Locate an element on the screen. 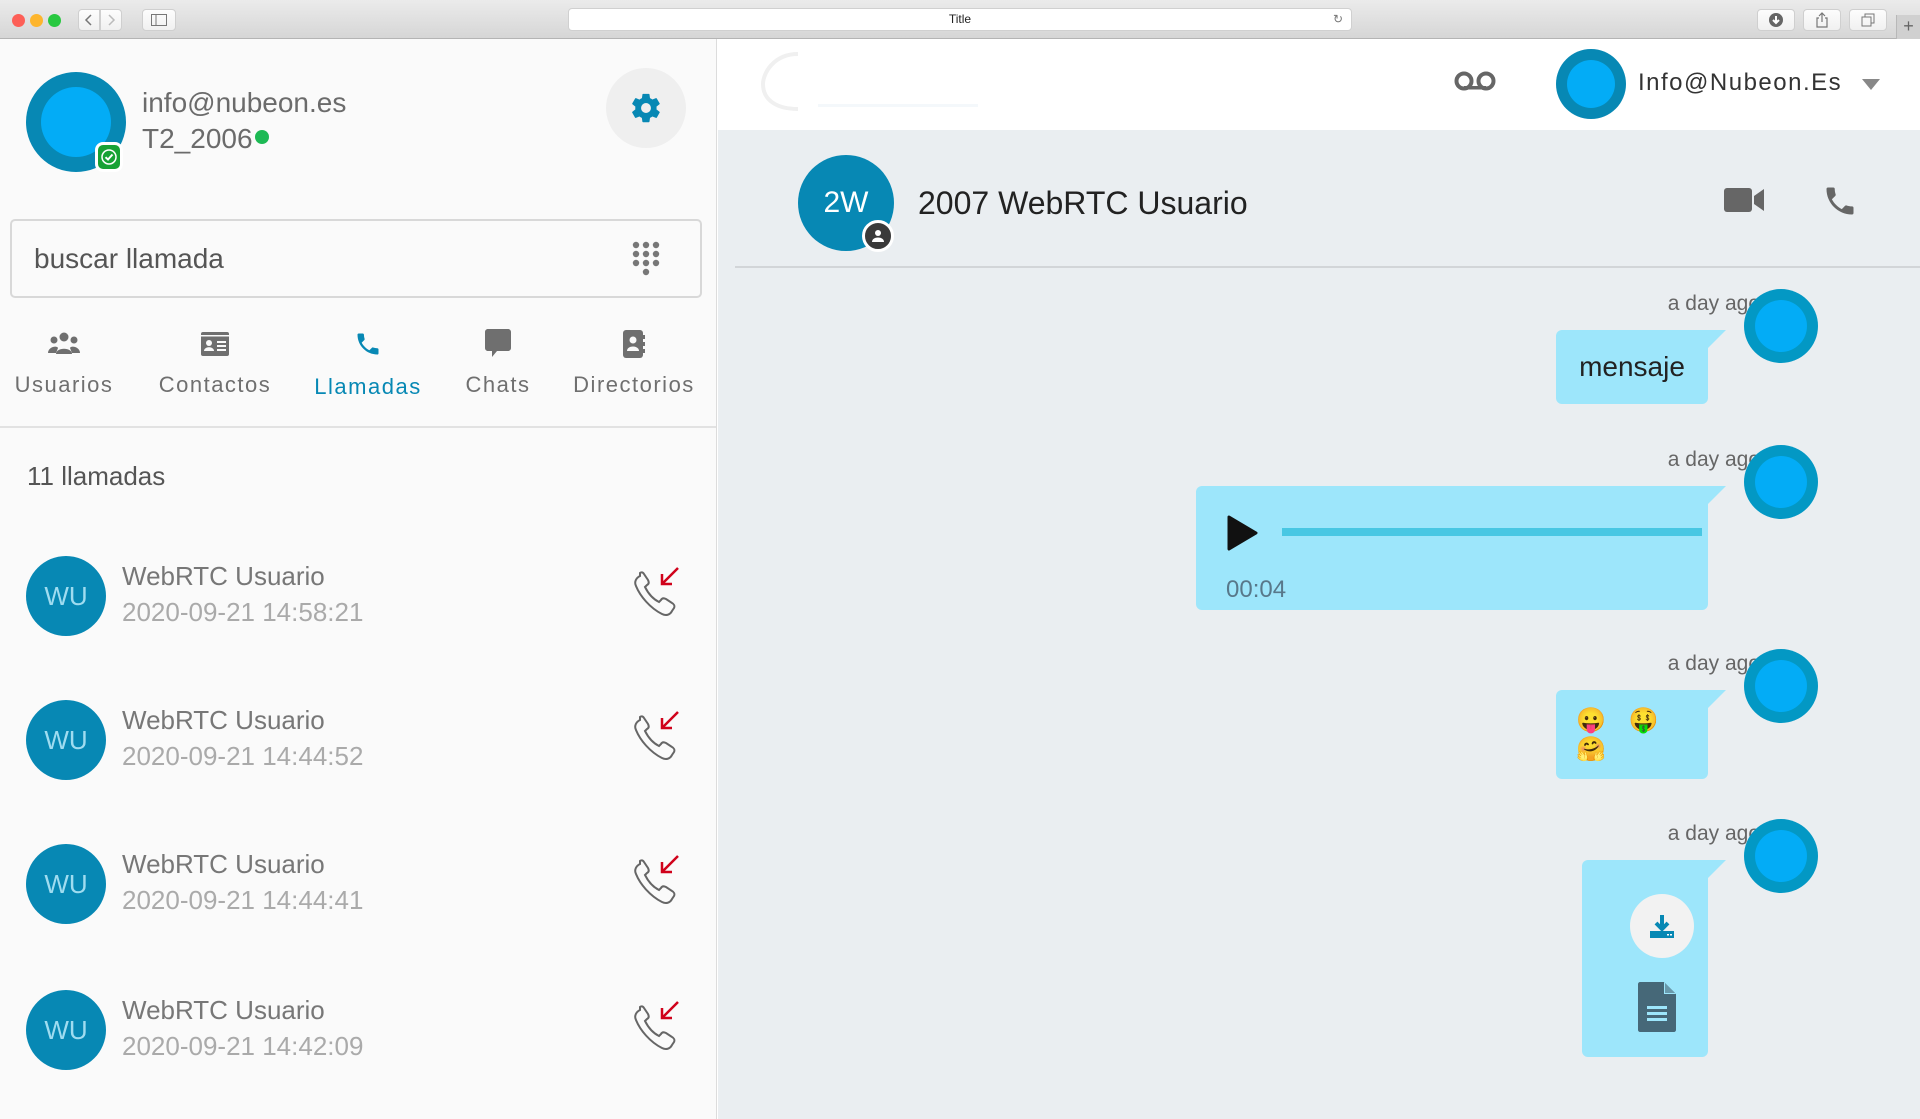  browser-toolbar: Title ↻ + is located at coordinates (960, 19).